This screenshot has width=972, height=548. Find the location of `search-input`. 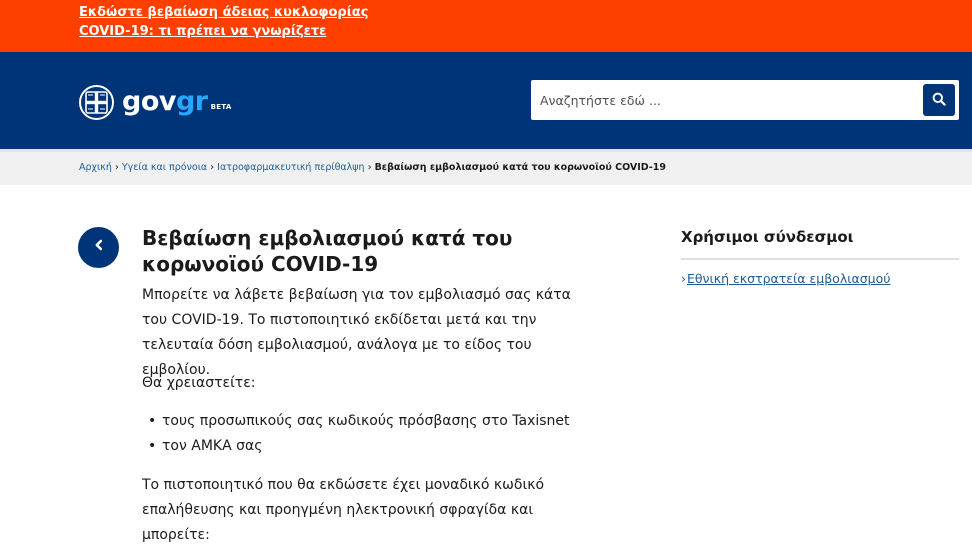

search-input is located at coordinates (726, 100).